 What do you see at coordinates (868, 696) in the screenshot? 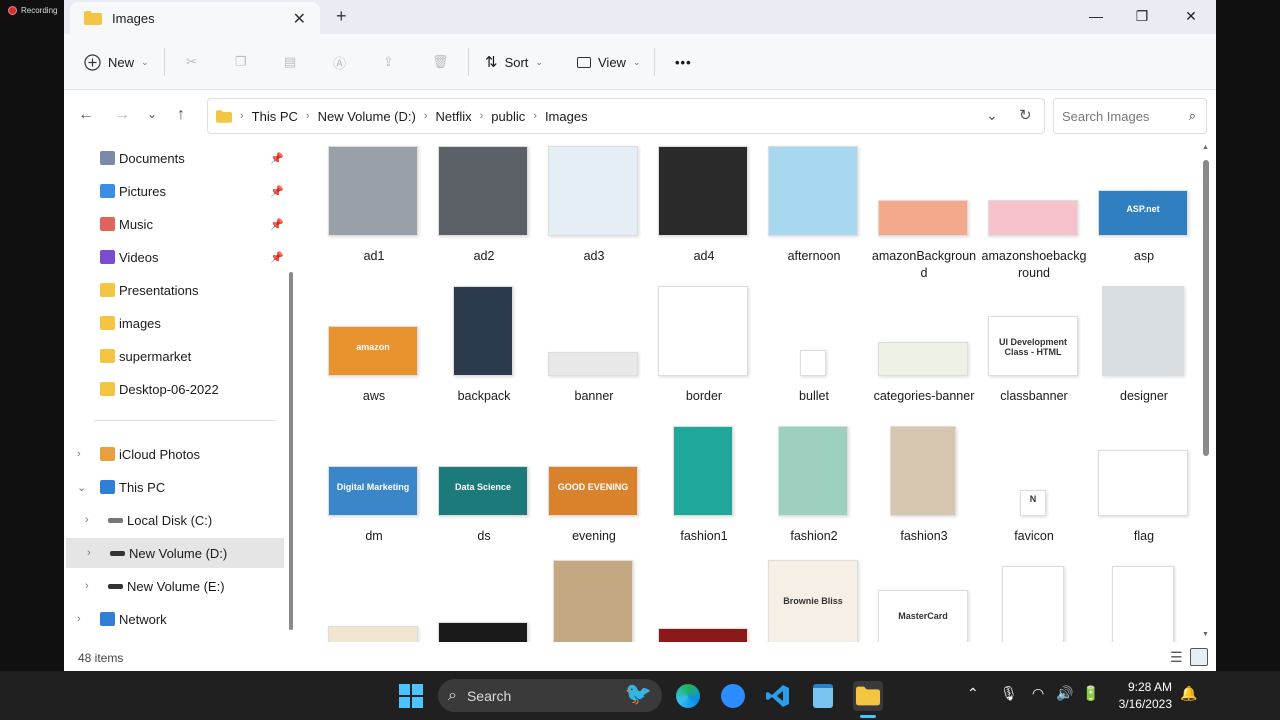
I see `file-explorer-taskbar-icon` at bounding box center [868, 696].